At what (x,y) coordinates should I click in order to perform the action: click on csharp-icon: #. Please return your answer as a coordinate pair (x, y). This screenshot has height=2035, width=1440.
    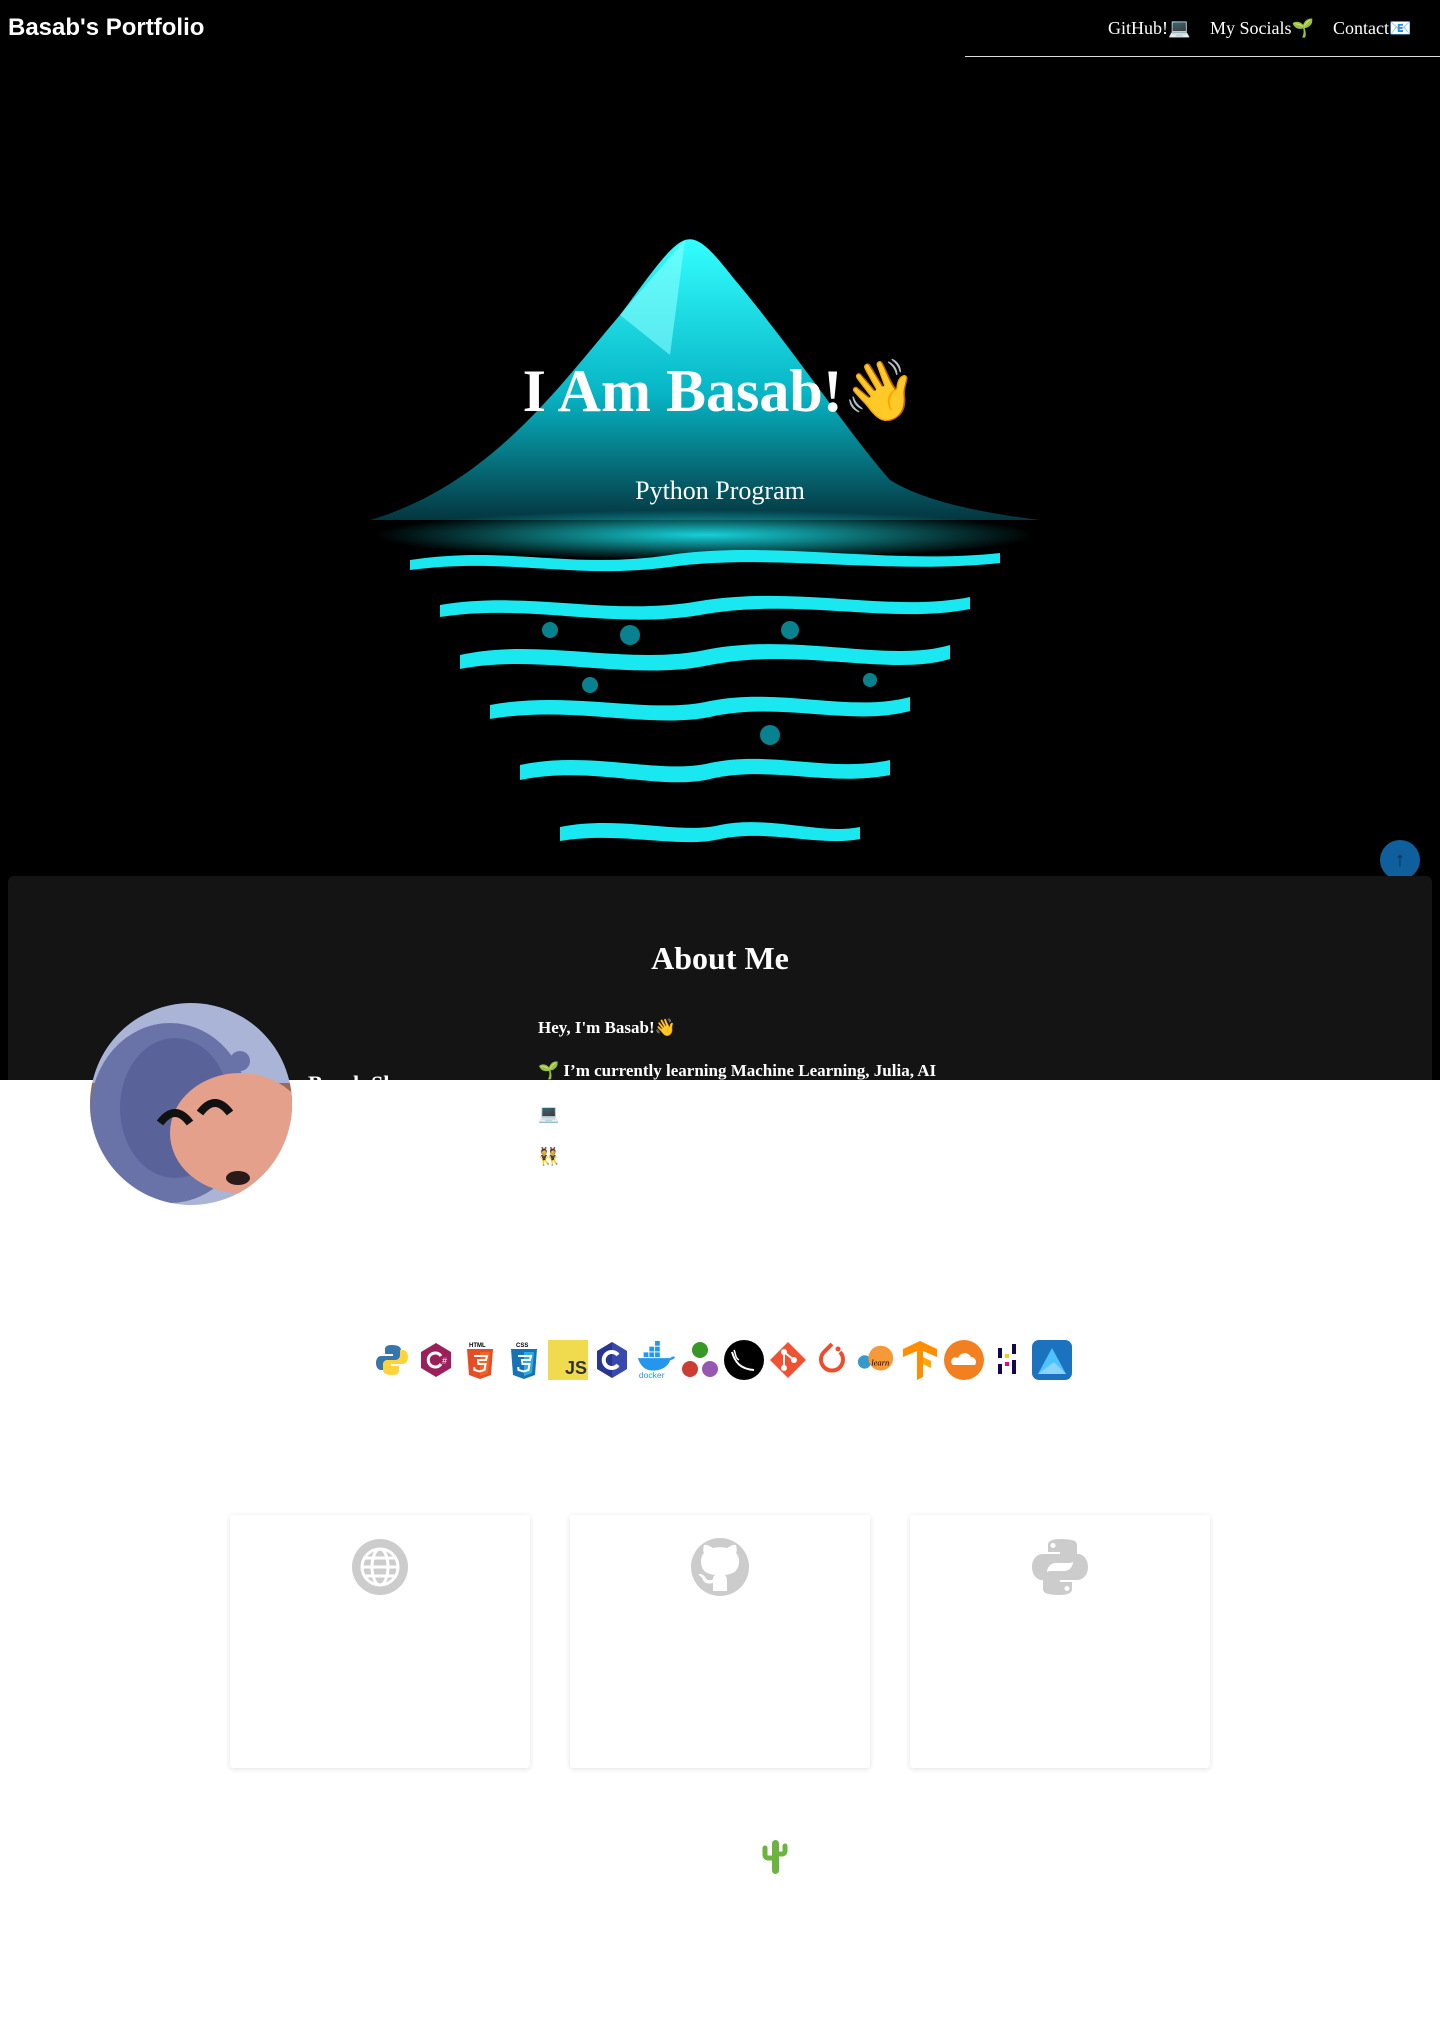
    Looking at the image, I should click on (436, 1360).